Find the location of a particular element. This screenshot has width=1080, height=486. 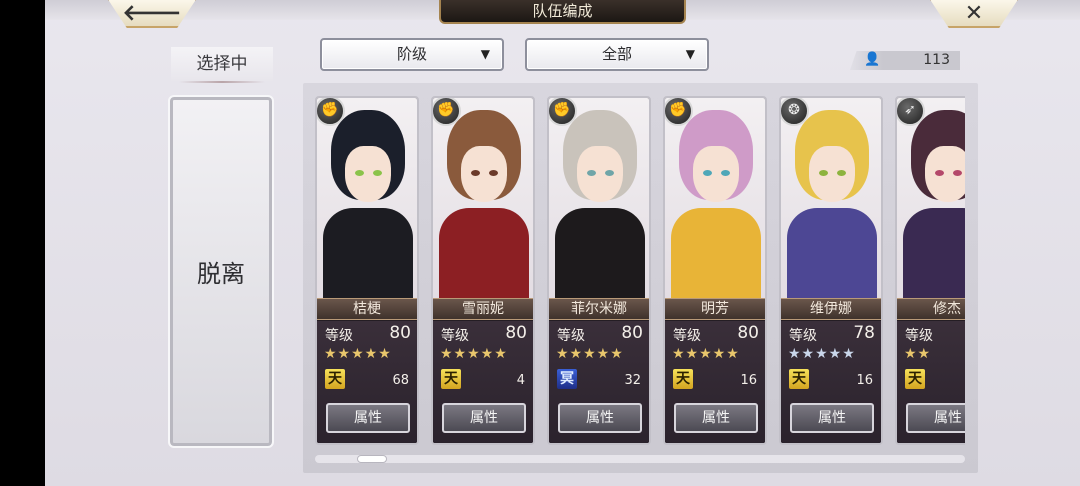

character-card: ✊ 雪丽妮 等级 80 ★★★★★ 天 4 属性 is located at coordinates (483, 270).